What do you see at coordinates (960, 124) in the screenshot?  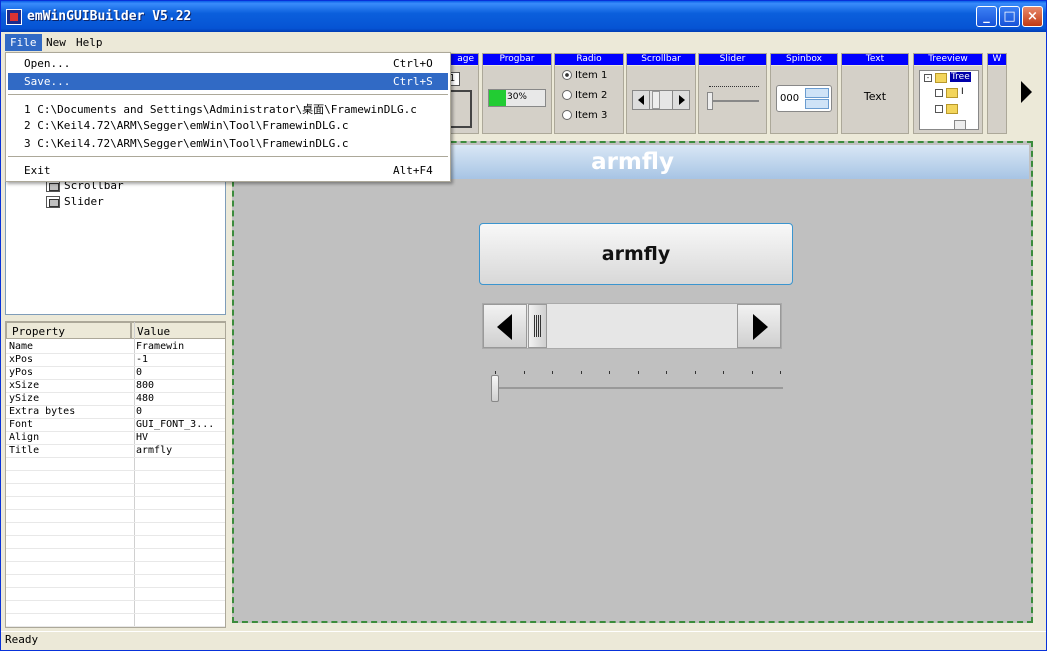 I see `file-icon` at bounding box center [960, 124].